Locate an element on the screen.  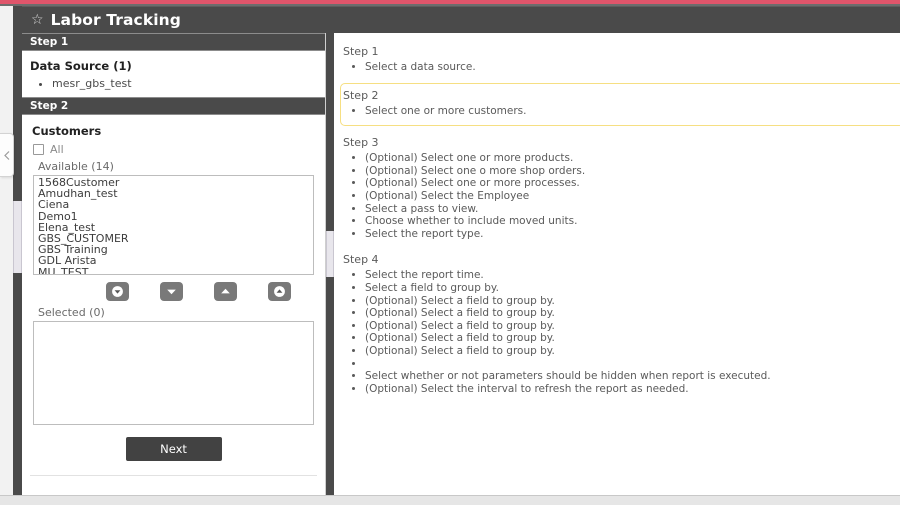
move-down-button is located at coordinates (171, 291).